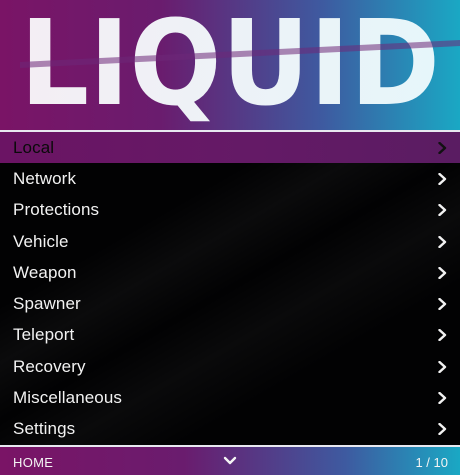 The height and width of the screenshot is (475, 460). Describe the element at coordinates (230, 148) in the screenshot. I see `menu-item-local: Local` at that location.